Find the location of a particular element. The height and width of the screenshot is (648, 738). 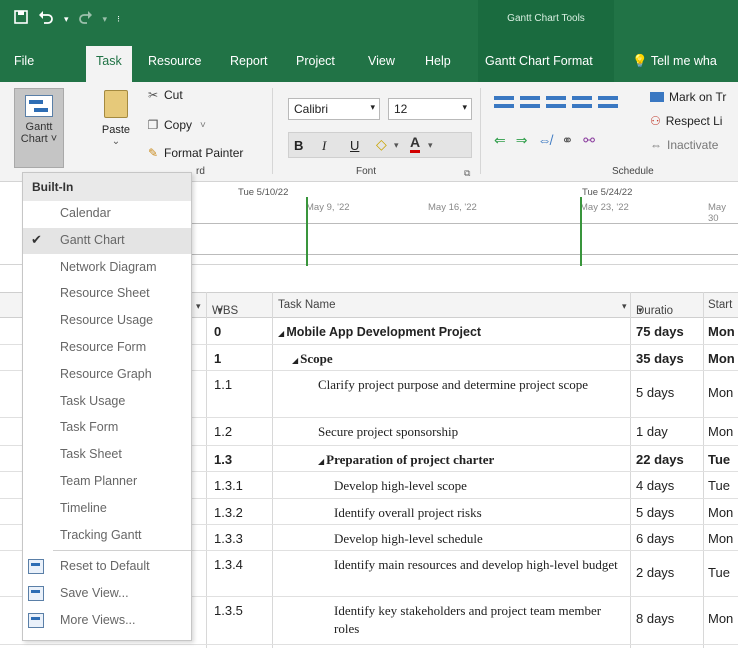

column-header-task-name: Task Name is located at coordinates (307, 305).